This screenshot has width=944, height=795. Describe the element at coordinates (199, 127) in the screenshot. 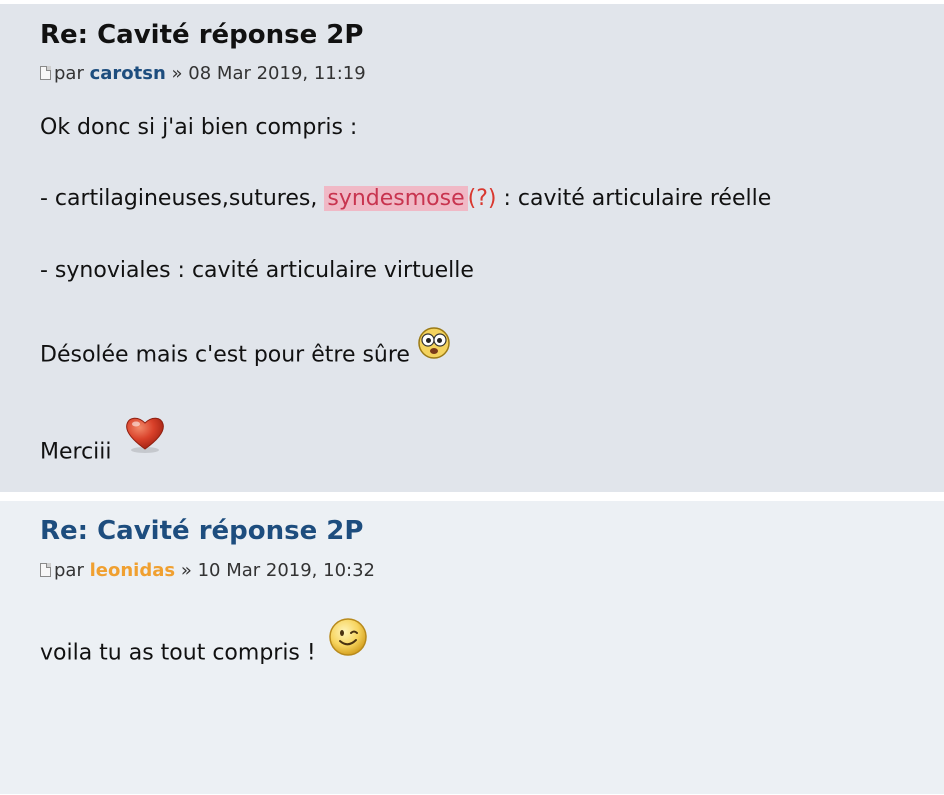

I see `post-text-line: Ok donc si j'ai bien compris :` at that location.